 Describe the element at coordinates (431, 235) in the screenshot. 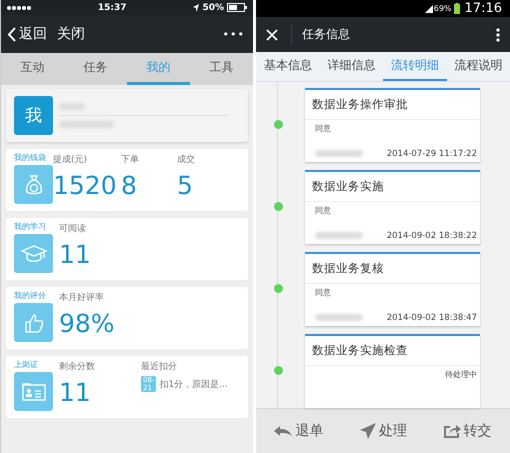

I see `step-time: 2014-09-02 18:38:22` at that location.